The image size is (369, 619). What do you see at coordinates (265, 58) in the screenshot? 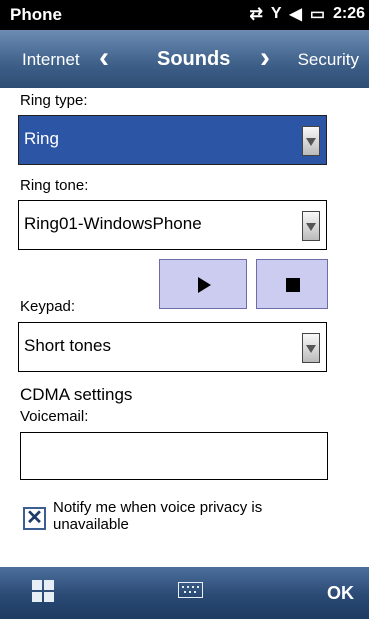
I see `chevron-right-icon: ›` at bounding box center [265, 58].